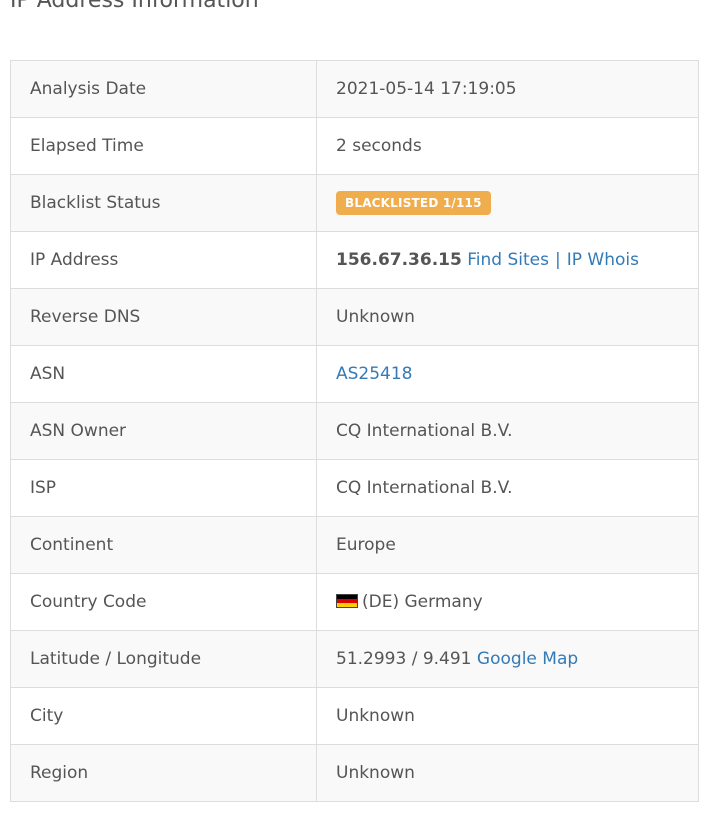 Image resolution: width=705 pixels, height=833 pixels. I want to click on lat-long-text: 51.2993 / 9.491, so click(404, 659).